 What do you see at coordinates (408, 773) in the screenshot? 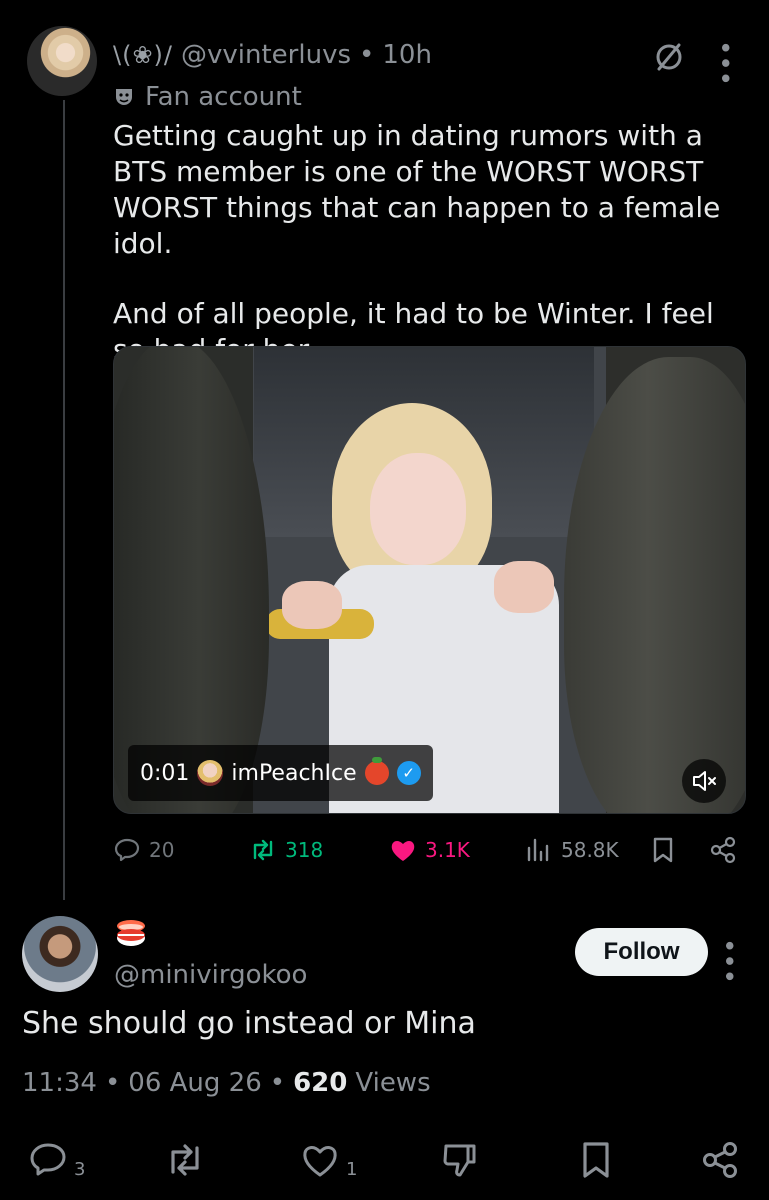
I see `verified-badge-icon: ✓` at bounding box center [408, 773].